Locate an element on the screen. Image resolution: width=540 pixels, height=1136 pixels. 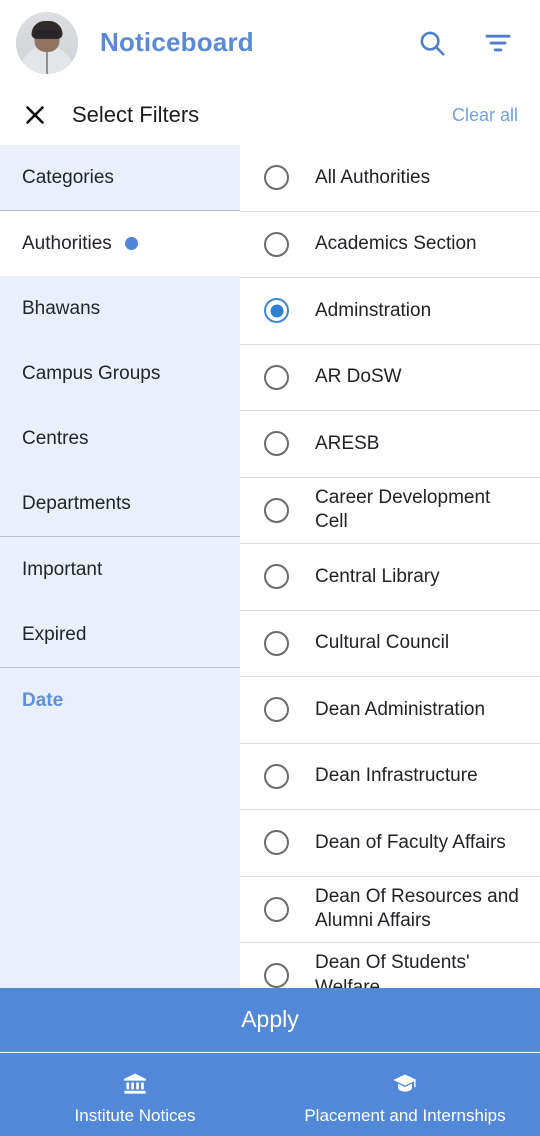
option-label: ARESB is located at coordinates (347, 443).